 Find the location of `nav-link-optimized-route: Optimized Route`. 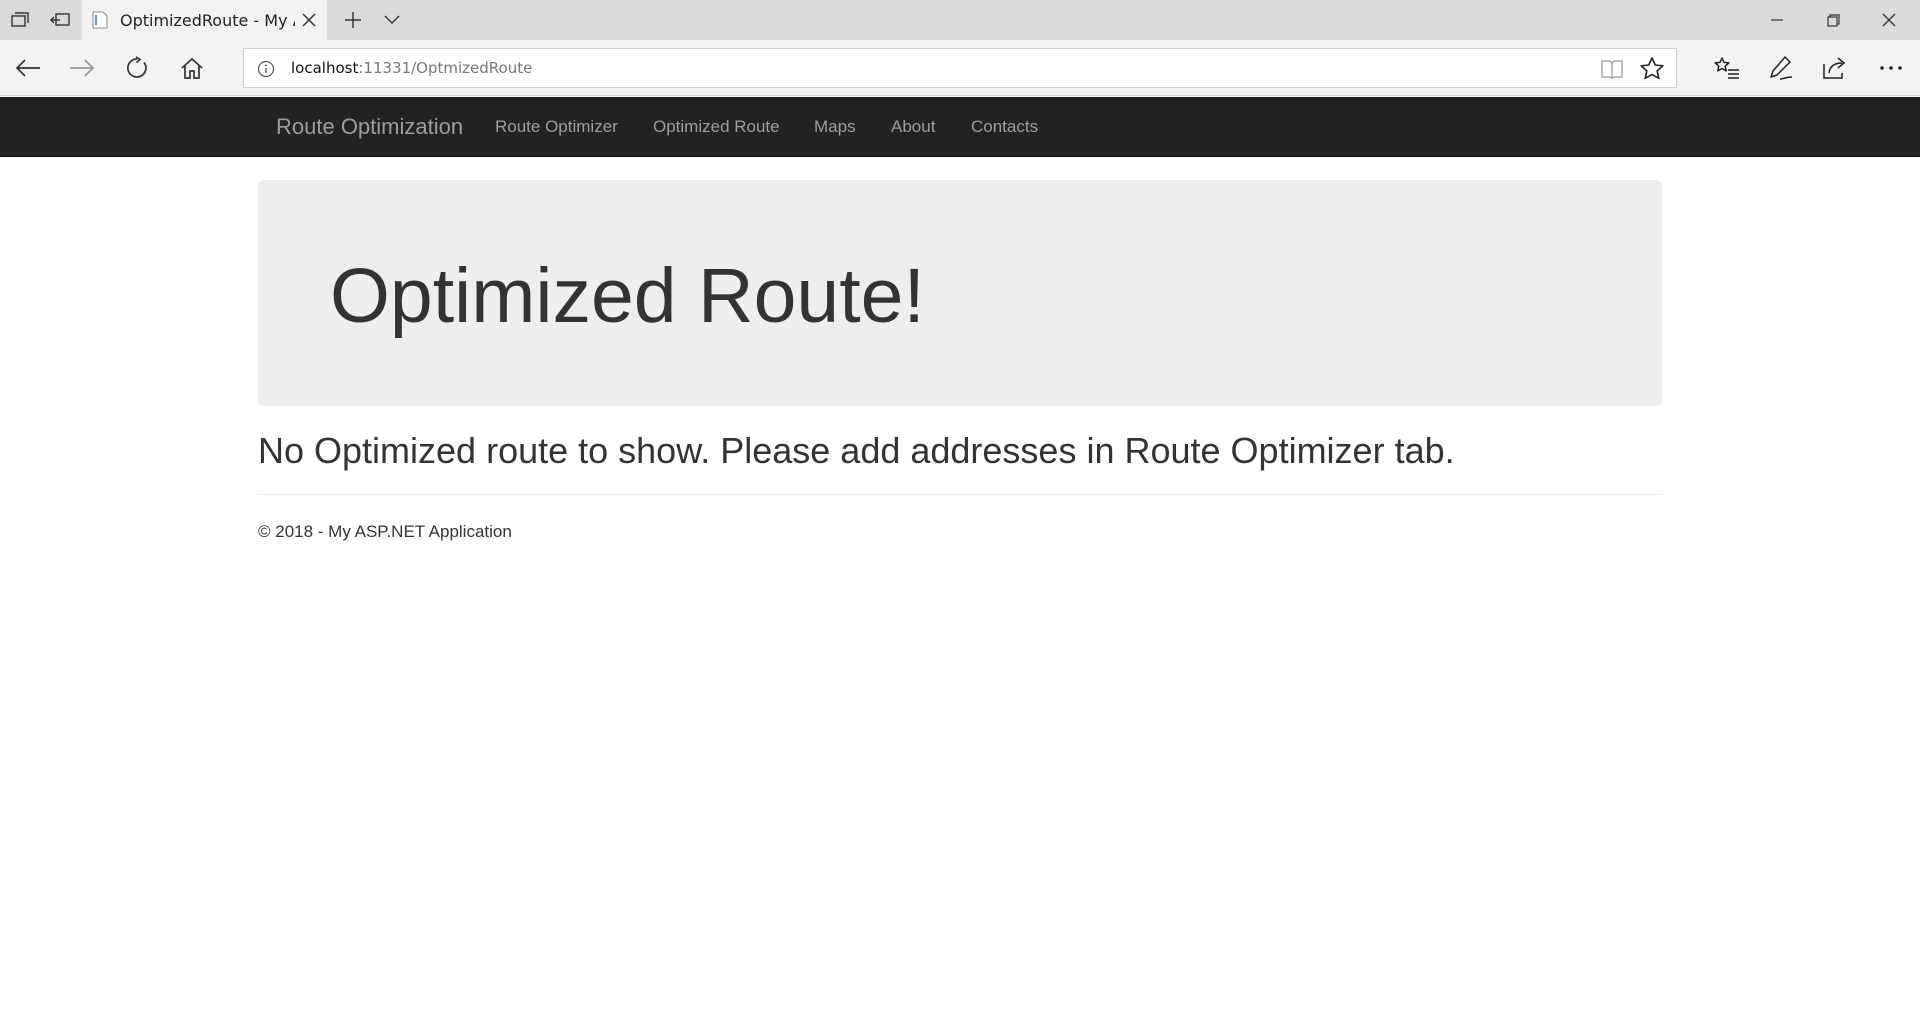

nav-link-optimized-route: Optimized Route is located at coordinates (716, 127).